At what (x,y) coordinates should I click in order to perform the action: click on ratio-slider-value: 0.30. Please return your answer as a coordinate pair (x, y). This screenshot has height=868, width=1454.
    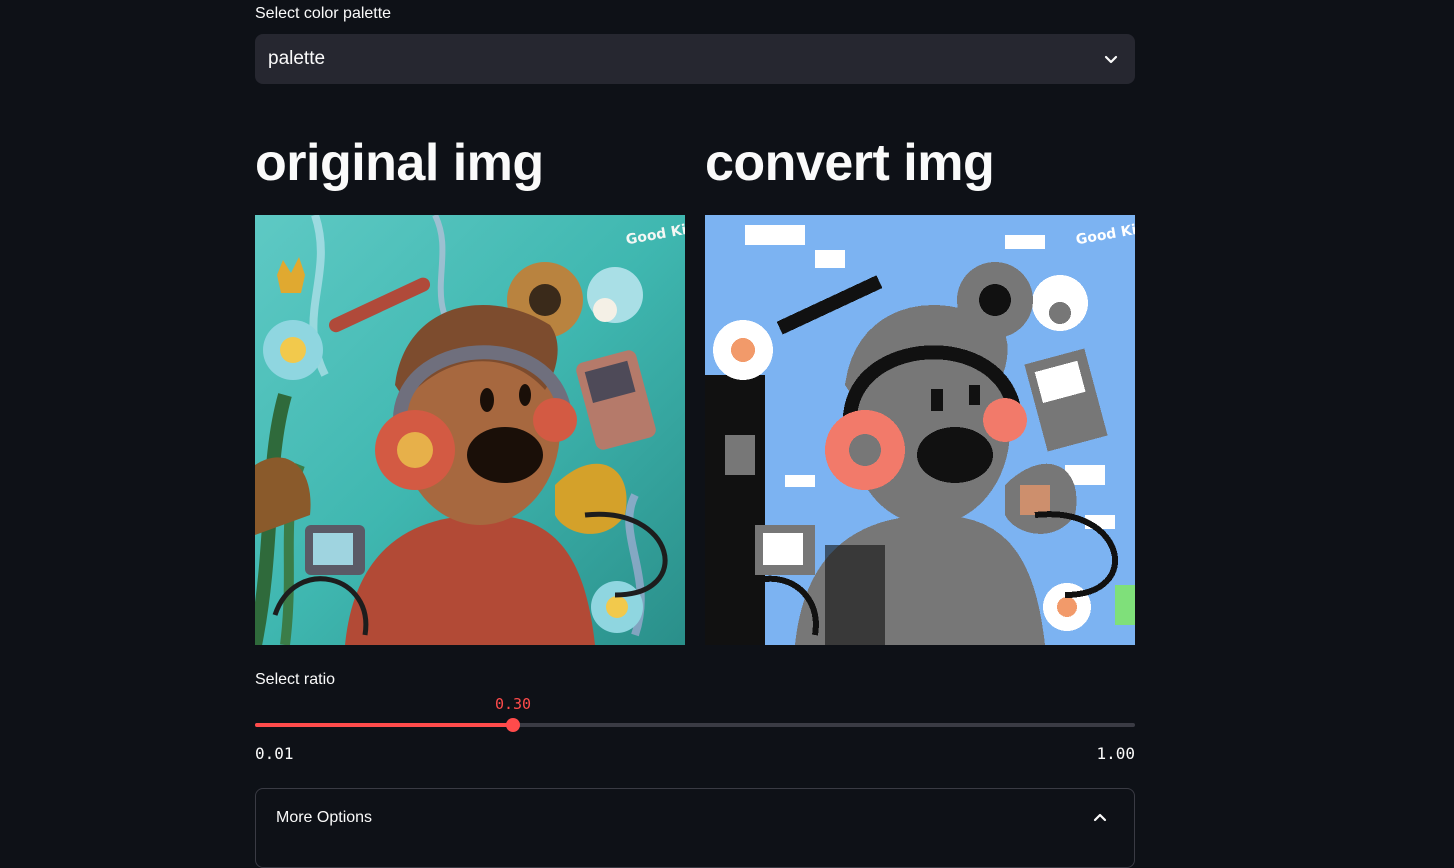
    Looking at the image, I should click on (513, 704).